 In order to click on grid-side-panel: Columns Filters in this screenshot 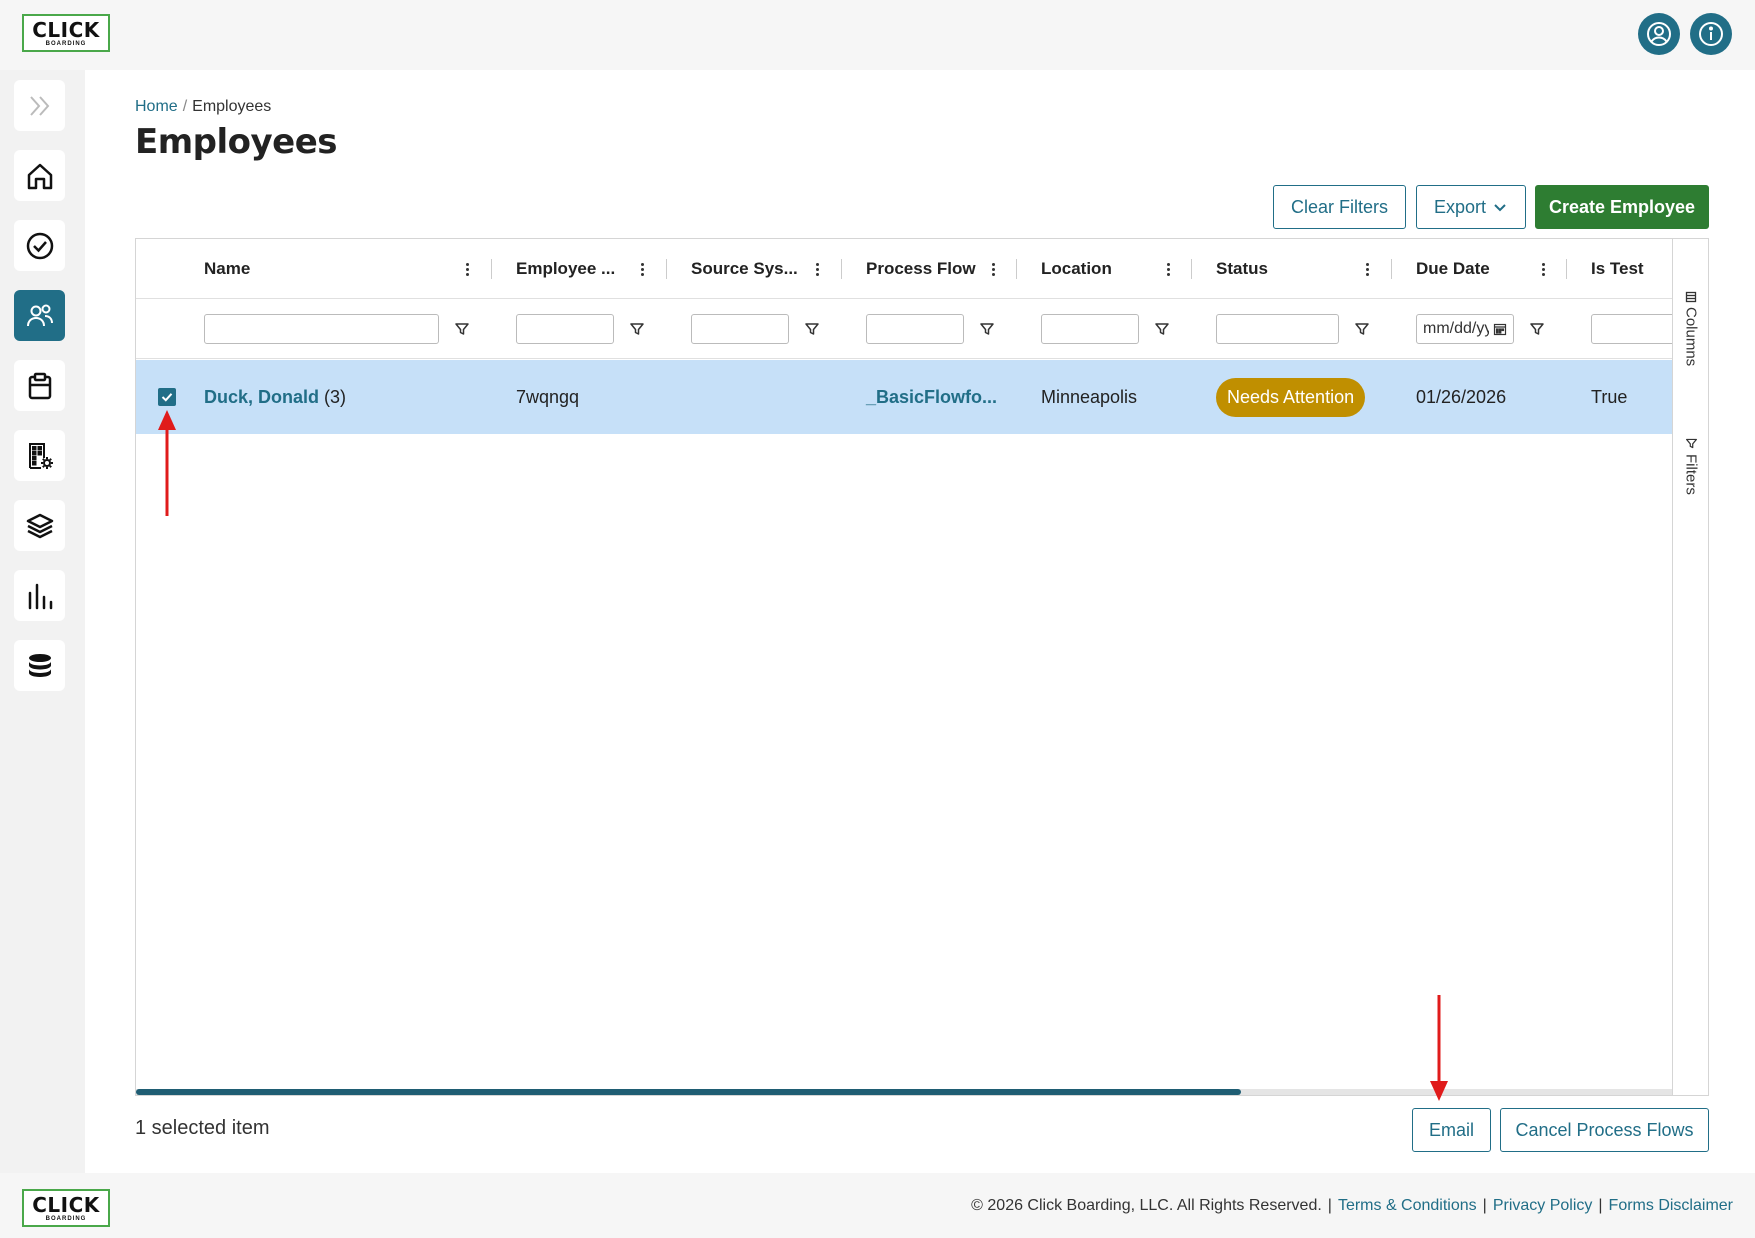, I will do `click(1690, 667)`.